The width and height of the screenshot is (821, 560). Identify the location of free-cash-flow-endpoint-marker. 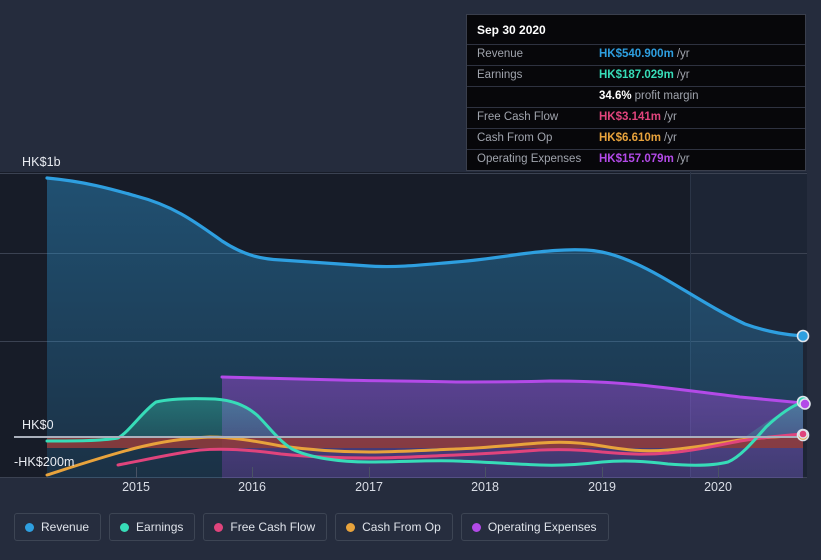
(803, 434).